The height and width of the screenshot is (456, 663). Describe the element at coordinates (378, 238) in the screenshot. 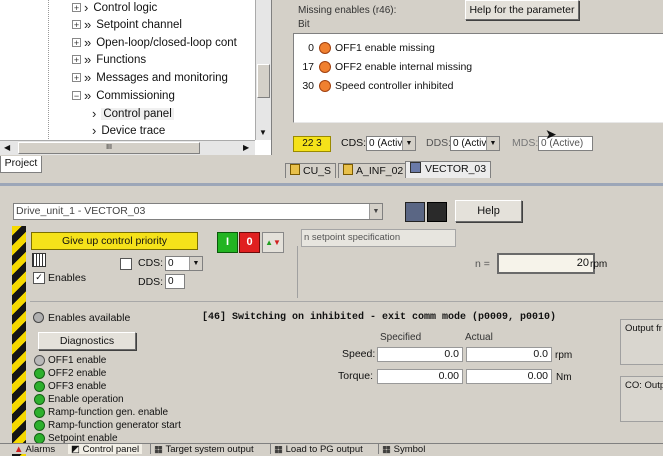

I see `setpoint-specification-box: n setpoint specification` at that location.